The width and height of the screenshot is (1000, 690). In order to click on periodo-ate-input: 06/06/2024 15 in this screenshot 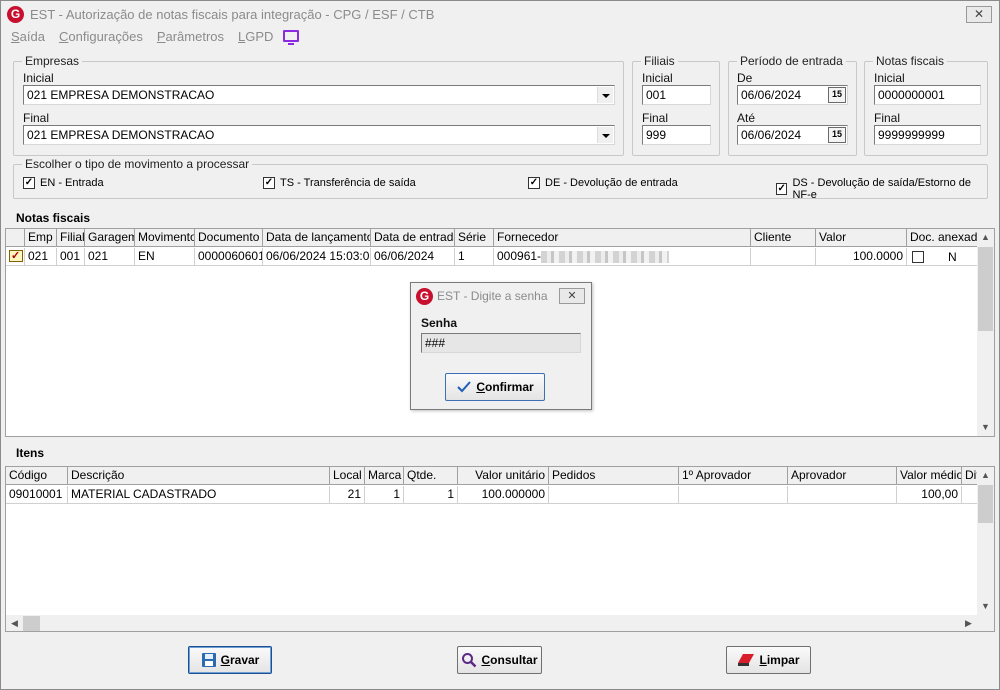, I will do `click(792, 135)`.